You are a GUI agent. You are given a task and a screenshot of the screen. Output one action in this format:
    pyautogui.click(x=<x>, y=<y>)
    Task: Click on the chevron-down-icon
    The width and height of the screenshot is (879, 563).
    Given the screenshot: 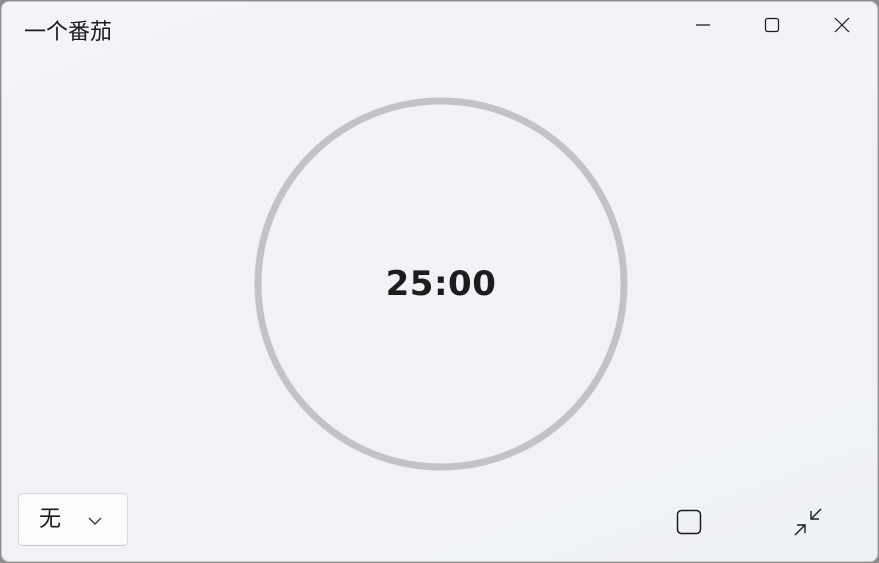 What is the action you would take?
    pyautogui.click(x=95, y=521)
    